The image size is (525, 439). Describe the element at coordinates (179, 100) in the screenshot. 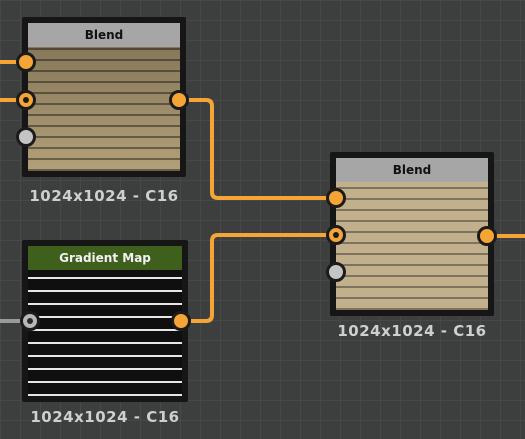

I see `blend-top-output-port` at that location.